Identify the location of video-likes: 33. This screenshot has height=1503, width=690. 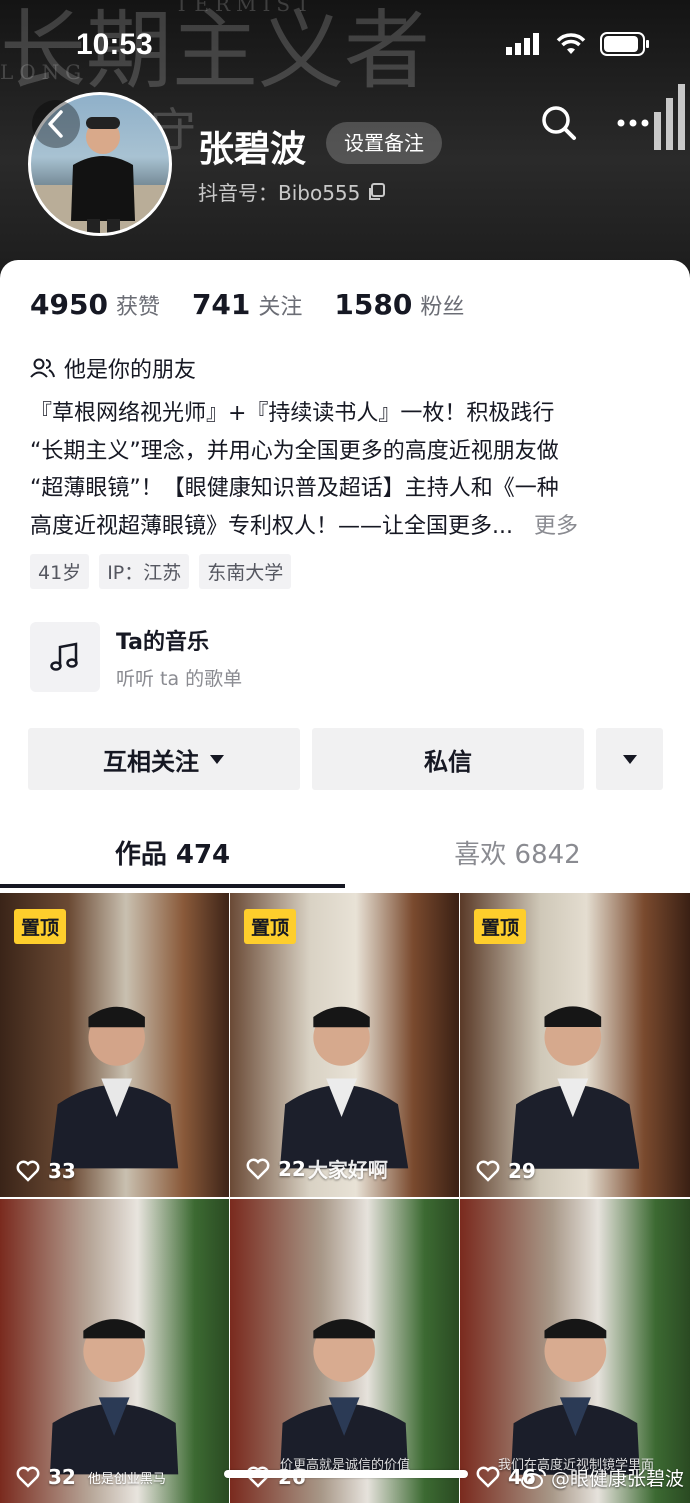
(46, 1171).